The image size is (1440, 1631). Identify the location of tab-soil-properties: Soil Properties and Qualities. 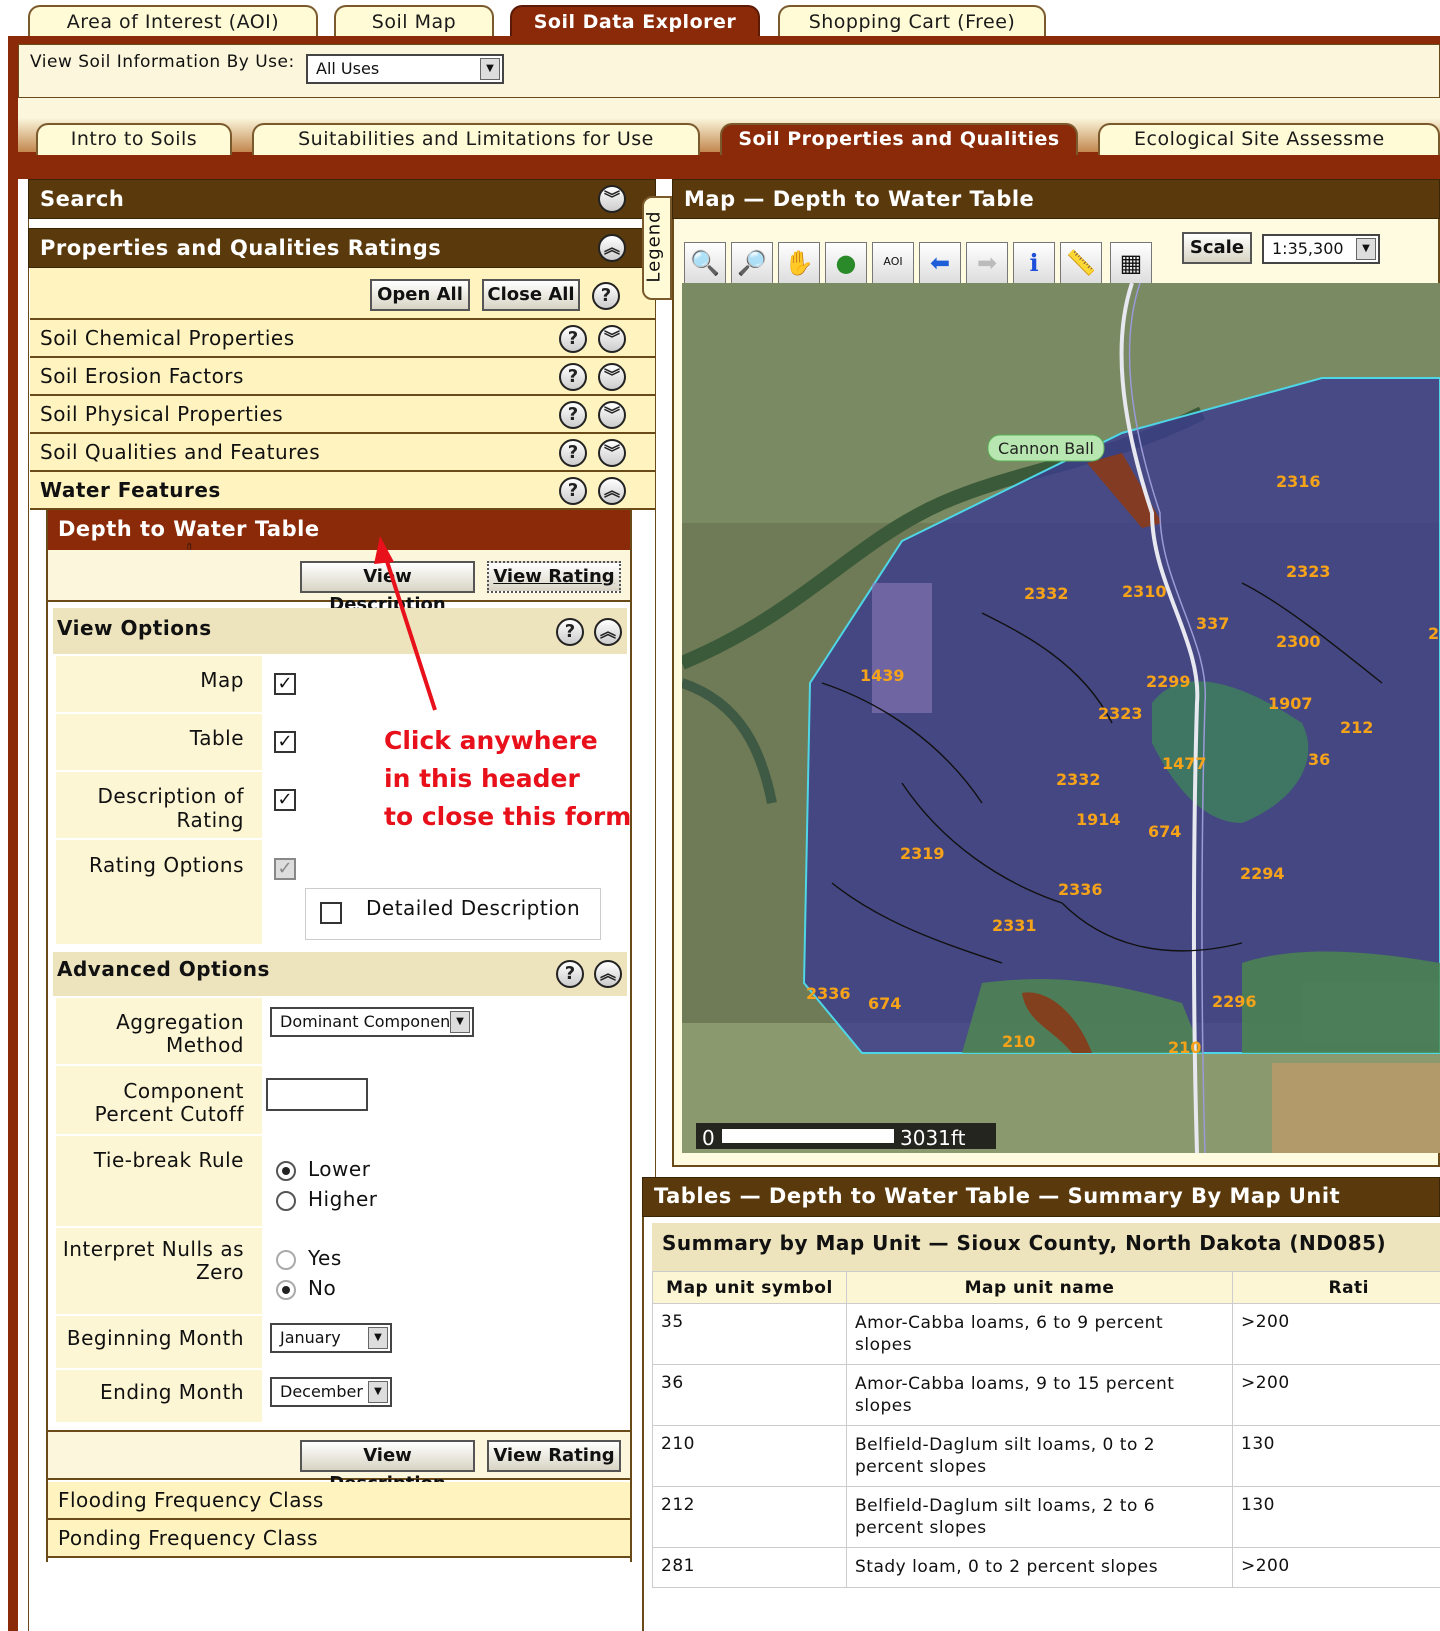
(899, 139).